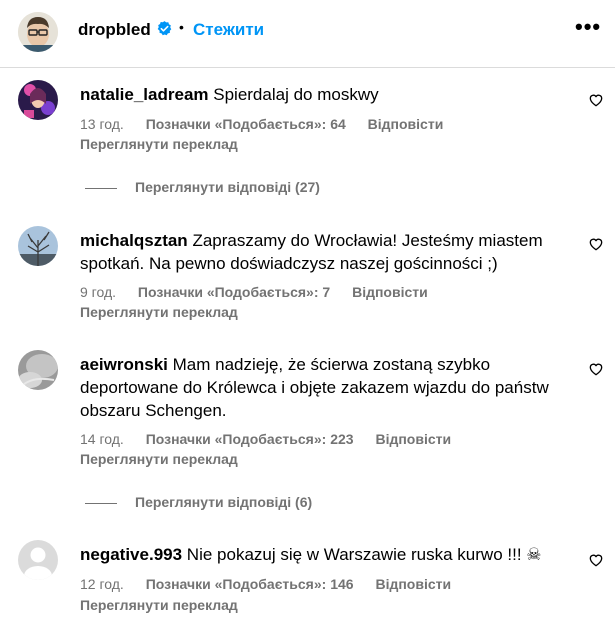 Image resolution: width=615 pixels, height=626 pixels. What do you see at coordinates (250, 584) in the screenshot?
I see `comment-likes: Позначки «Подобається»: 146` at bounding box center [250, 584].